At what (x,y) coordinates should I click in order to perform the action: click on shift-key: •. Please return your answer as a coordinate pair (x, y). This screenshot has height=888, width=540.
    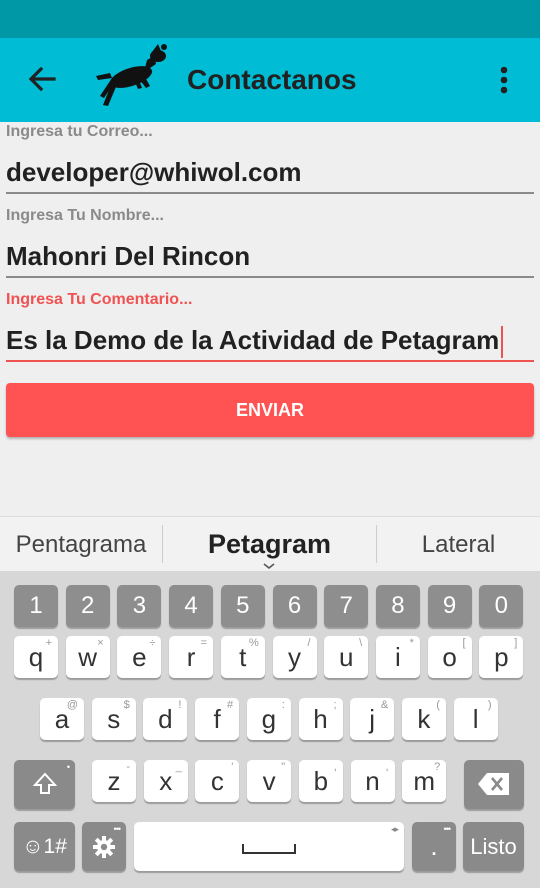
    Looking at the image, I should click on (44, 784).